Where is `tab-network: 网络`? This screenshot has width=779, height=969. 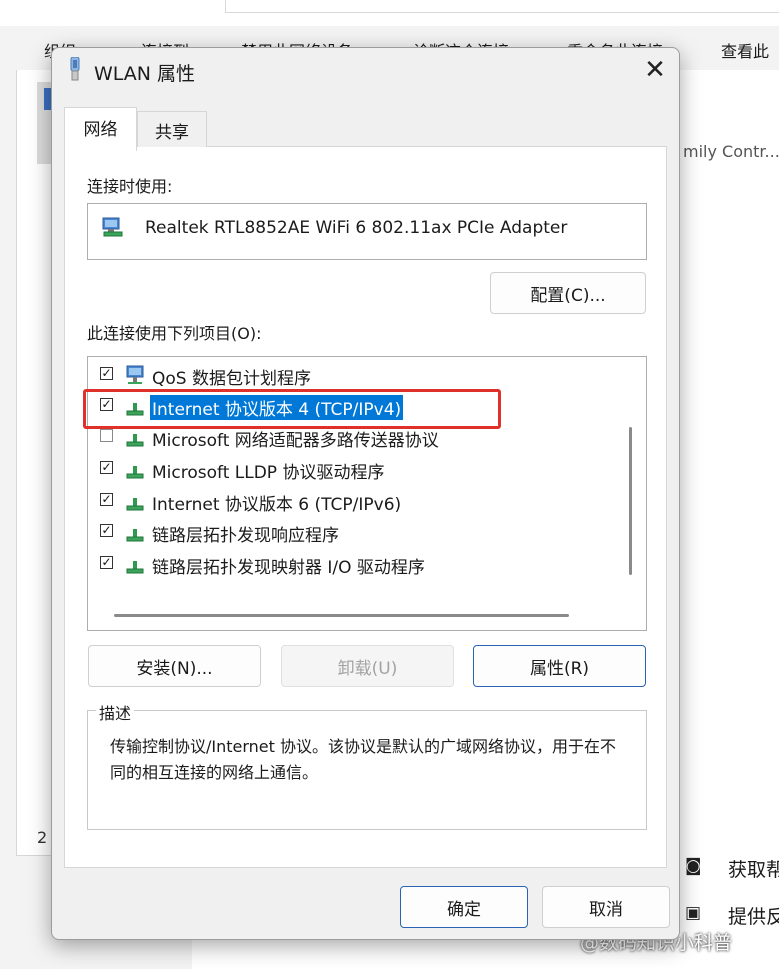
tab-network: 网络 is located at coordinates (100, 129).